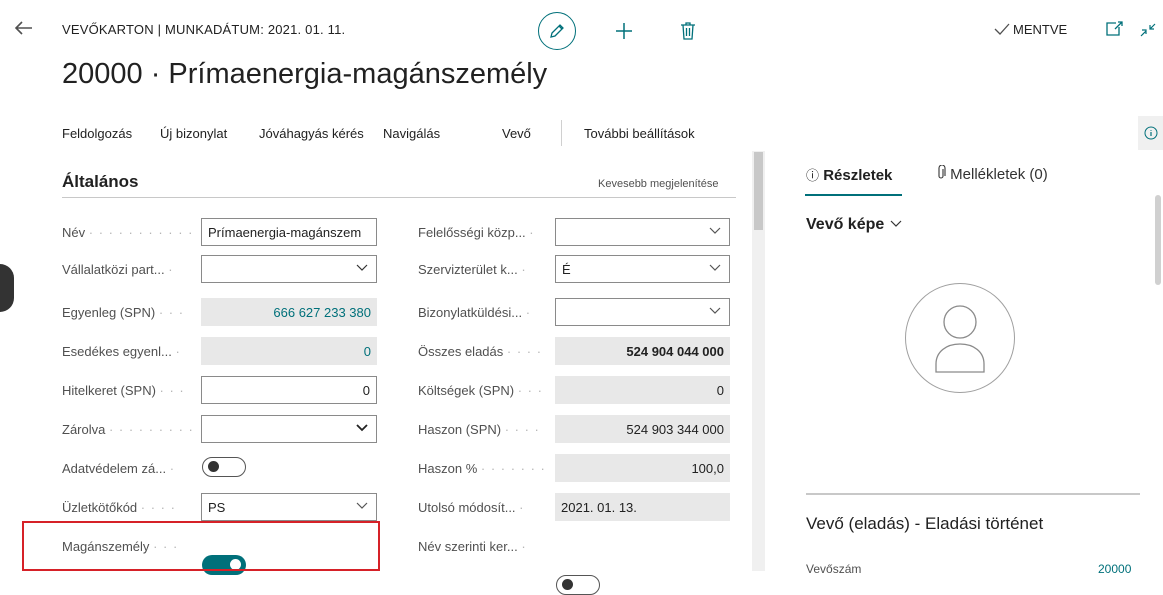 This screenshot has width=1163, height=595. I want to click on field-label-haszon-pct: Haszon % · · · · · · ·, so click(482, 468).